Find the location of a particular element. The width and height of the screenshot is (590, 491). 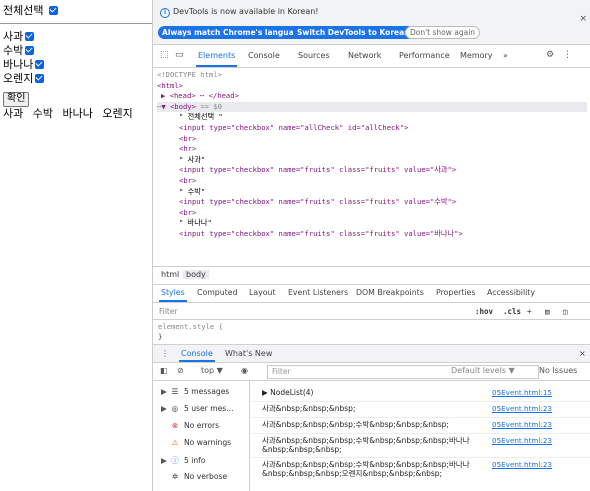

breadcrumb-body: body is located at coordinates (196, 274).